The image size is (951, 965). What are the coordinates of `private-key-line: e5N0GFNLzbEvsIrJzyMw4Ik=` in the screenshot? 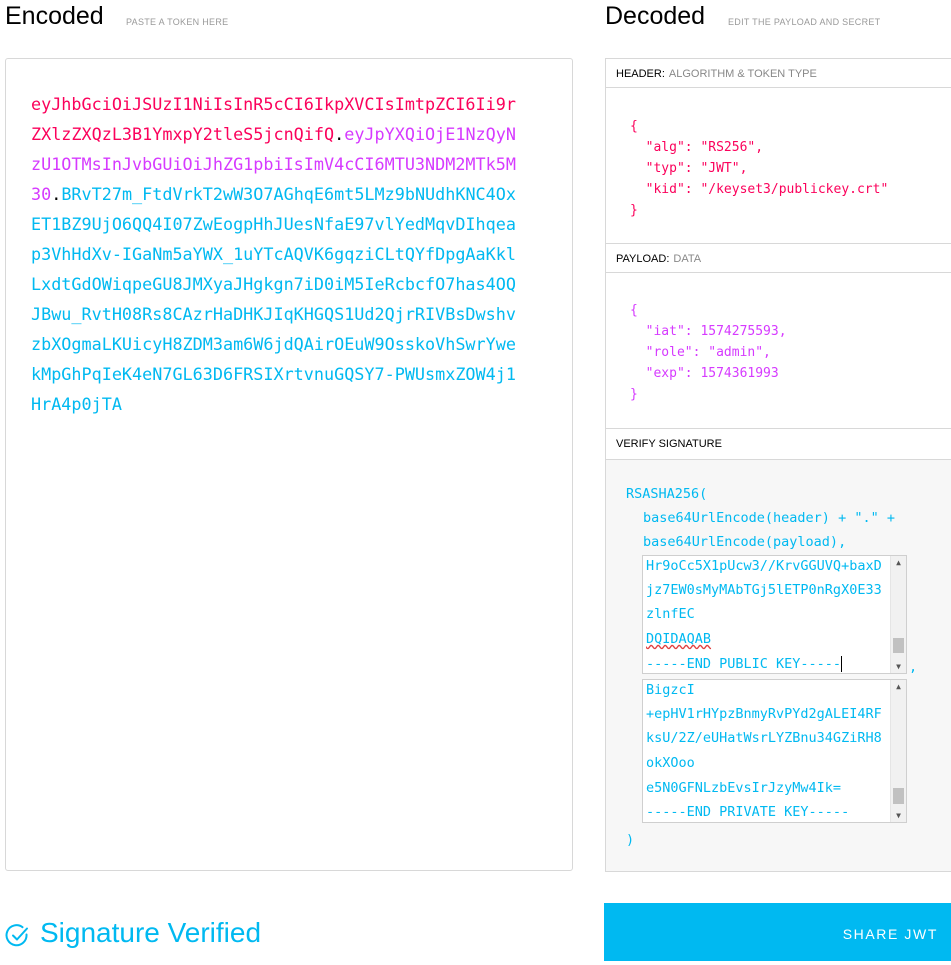 It's located at (744, 788).